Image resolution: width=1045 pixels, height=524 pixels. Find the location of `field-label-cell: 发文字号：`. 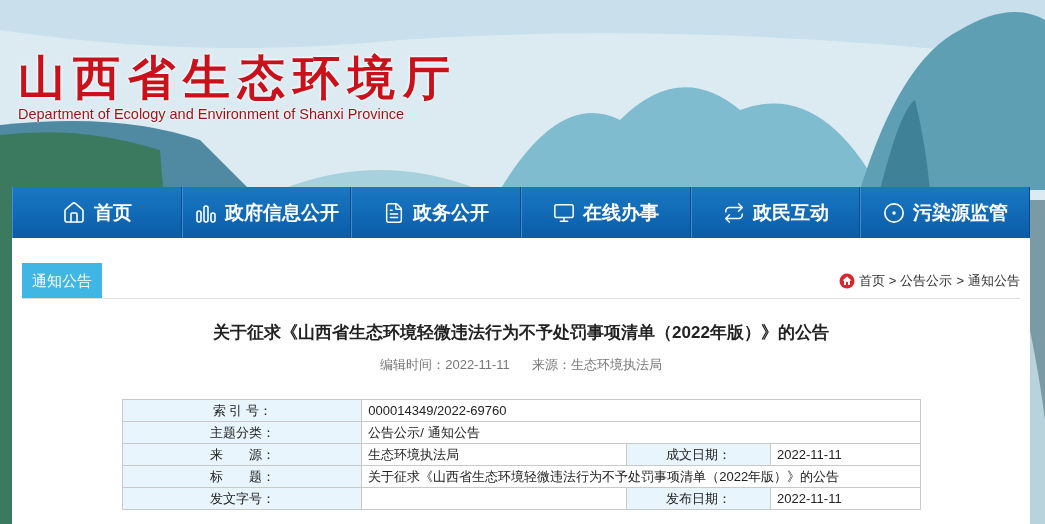

field-label-cell: 发文字号： is located at coordinates (242, 498).